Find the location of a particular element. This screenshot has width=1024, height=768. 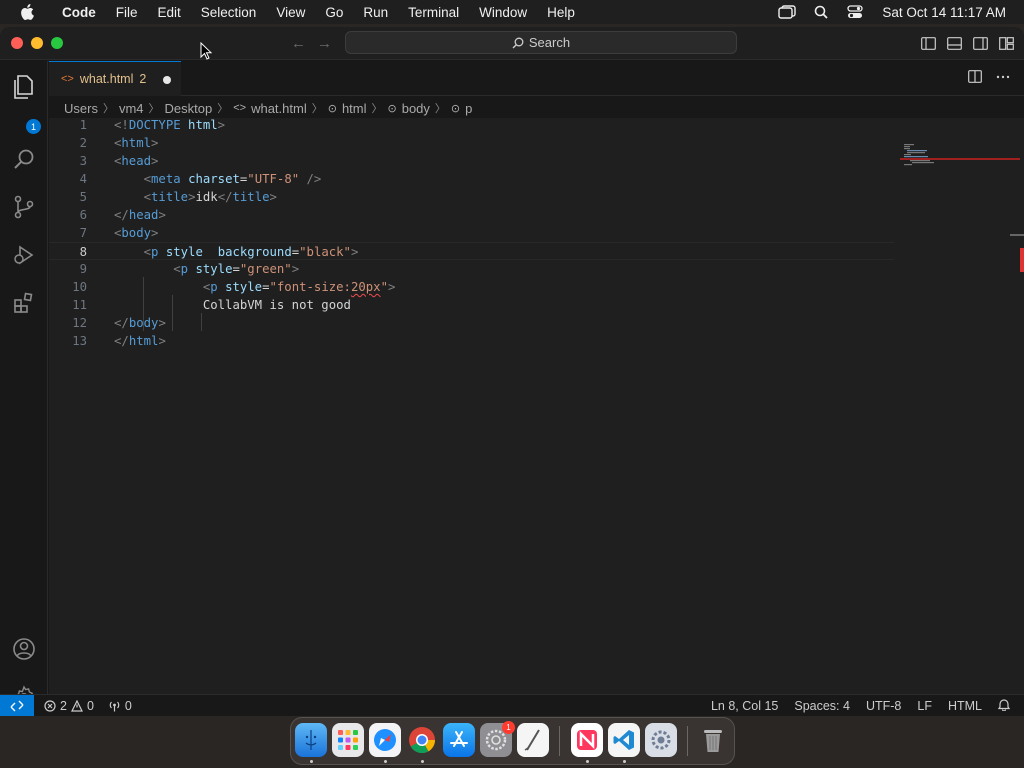

ports-indicator: 0 is located at coordinates (120, 706).